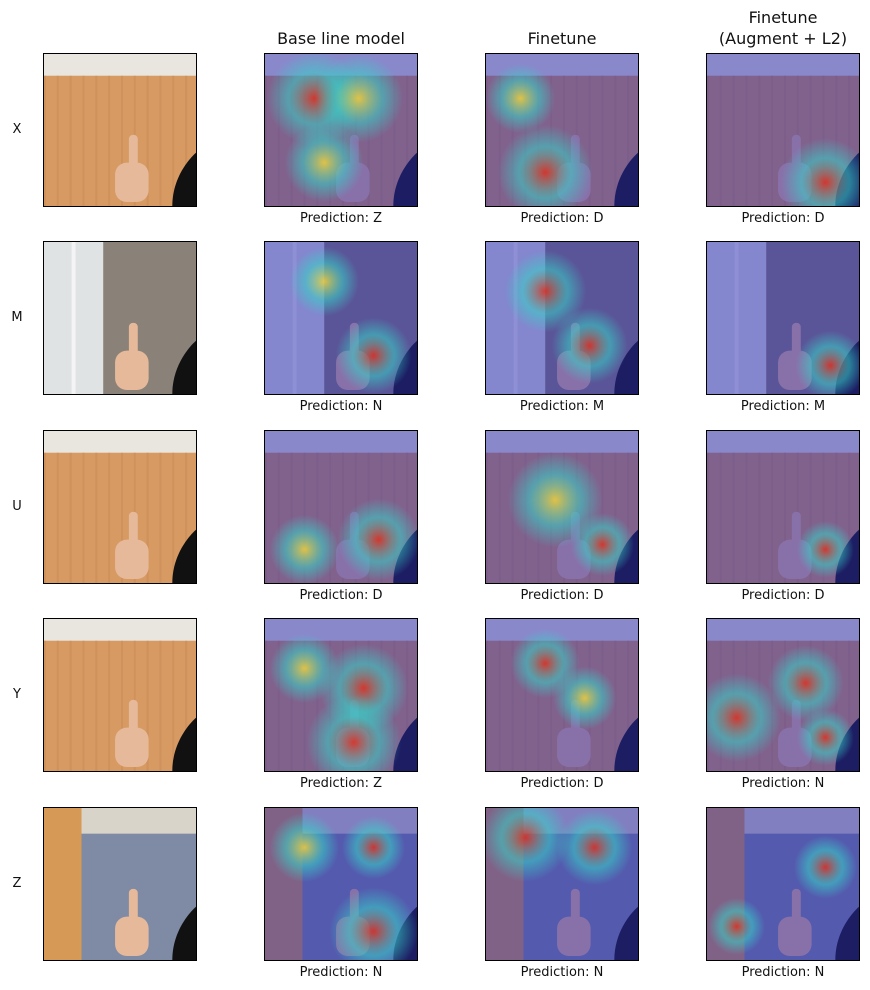 This screenshot has height=990, width=870. Describe the element at coordinates (17, 506) in the screenshot. I see `row-label: U` at that location.